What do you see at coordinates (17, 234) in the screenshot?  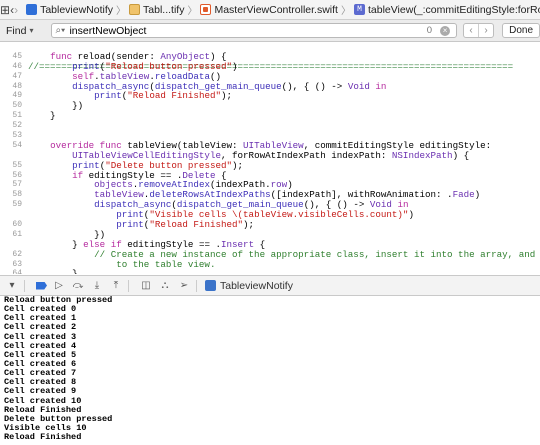 I see `line-number: 61` at bounding box center [17, 234].